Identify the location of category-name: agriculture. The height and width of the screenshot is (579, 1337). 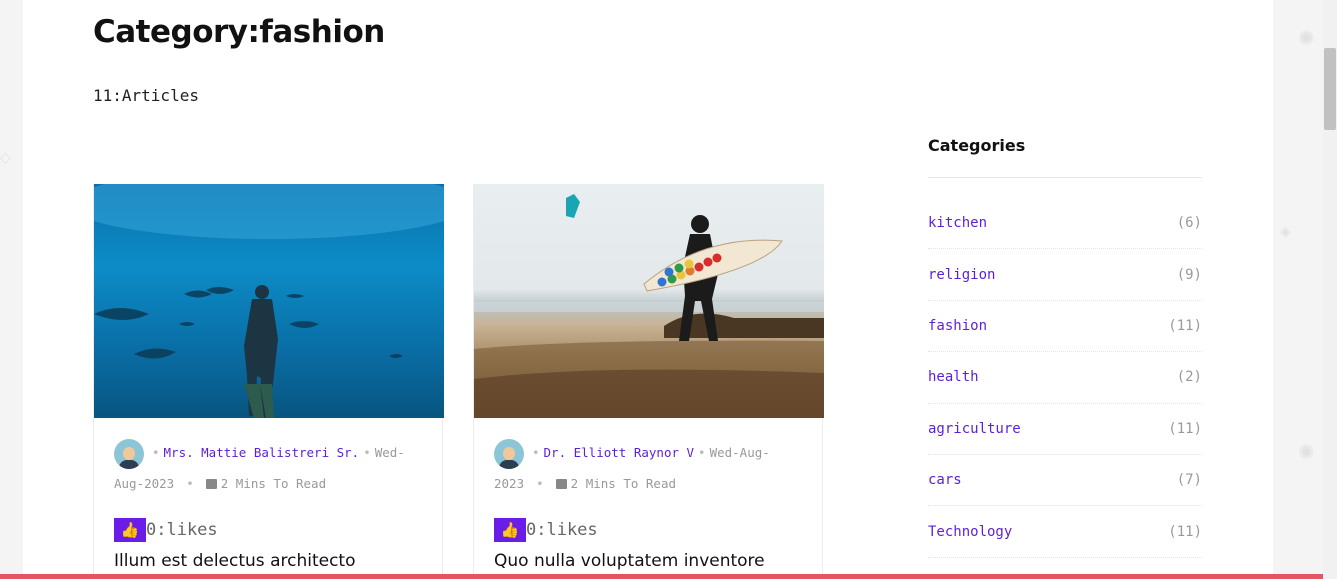
(974, 429).